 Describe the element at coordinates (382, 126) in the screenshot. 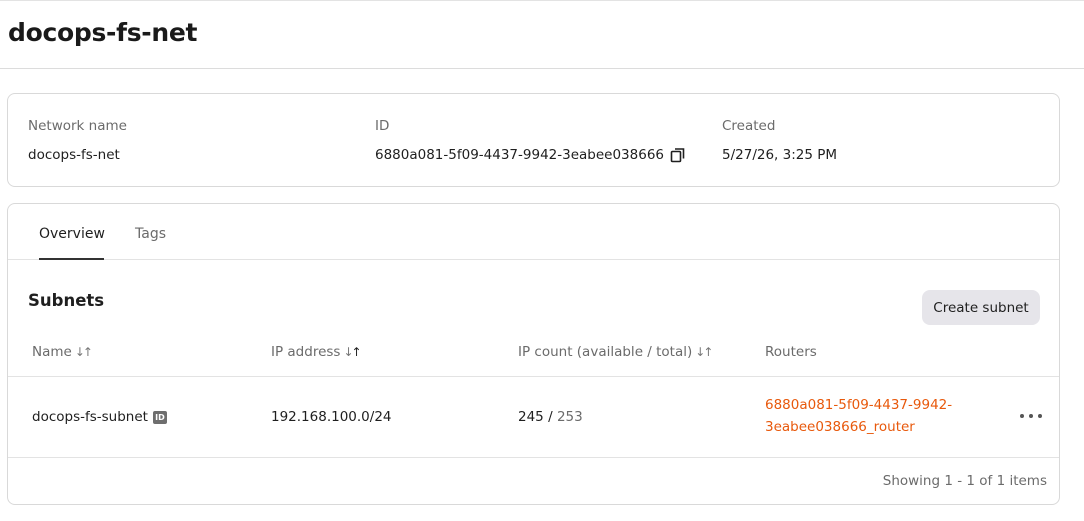

I see `id-label: ID` at that location.